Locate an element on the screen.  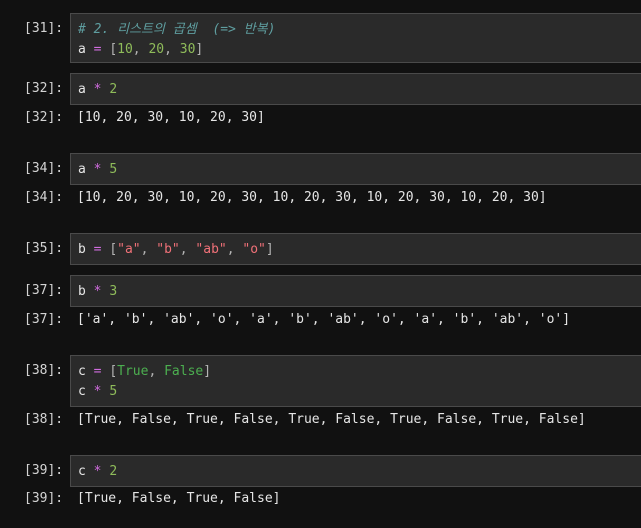
code-token: False is located at coordinates (184, 371).